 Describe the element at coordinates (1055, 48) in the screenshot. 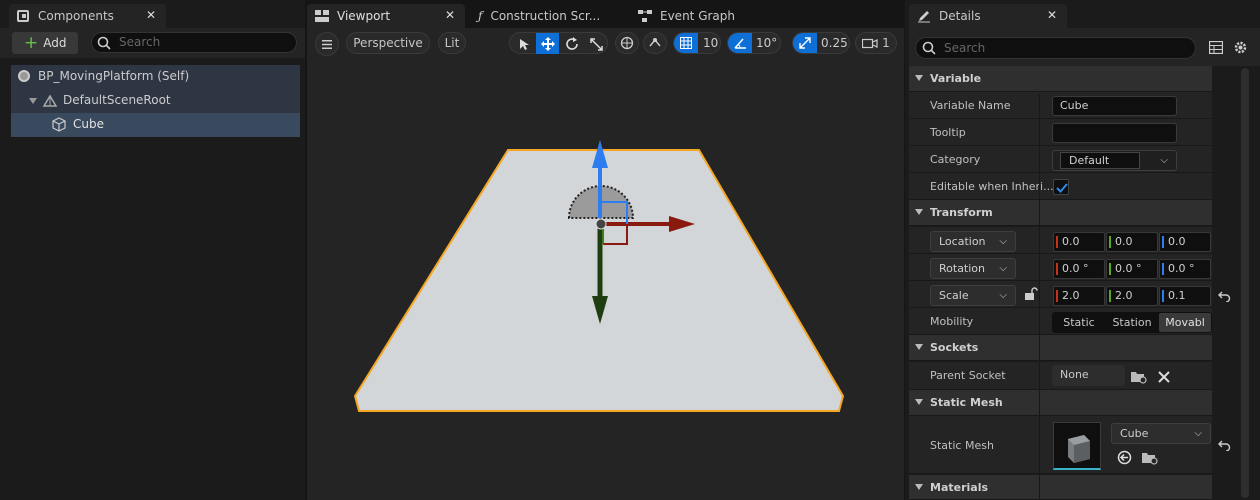

I see `details-search-input: Search` at that location.